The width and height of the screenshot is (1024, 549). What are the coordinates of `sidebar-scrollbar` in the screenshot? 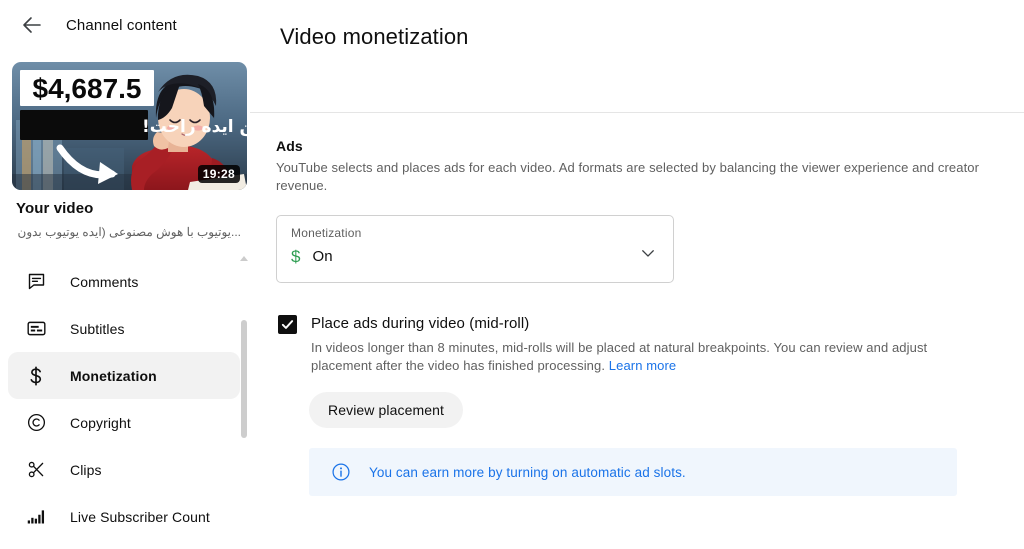 It's located at (244, 379).